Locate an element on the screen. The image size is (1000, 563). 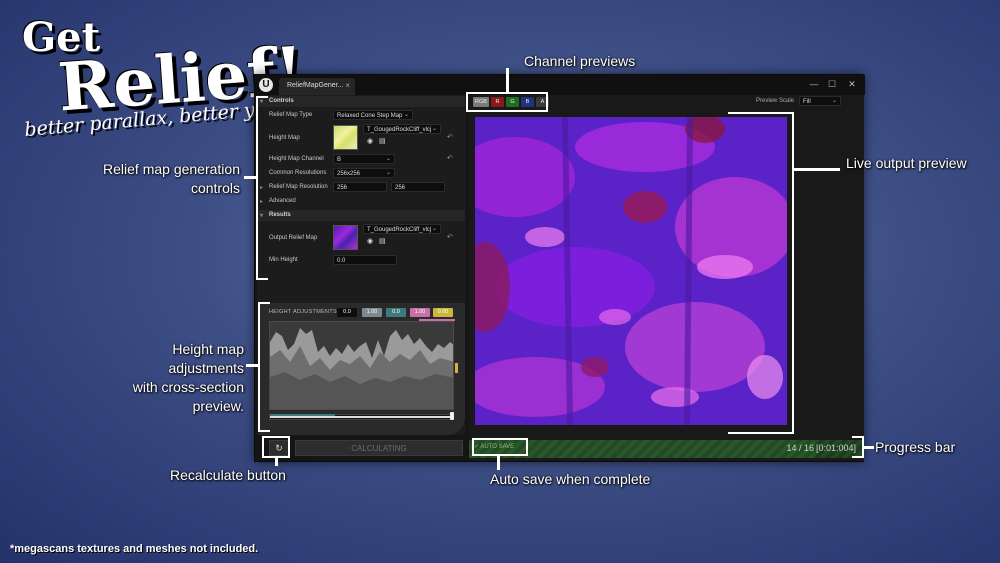
recalculate-callout: Recalculate button is located at coordinates (228, 475).